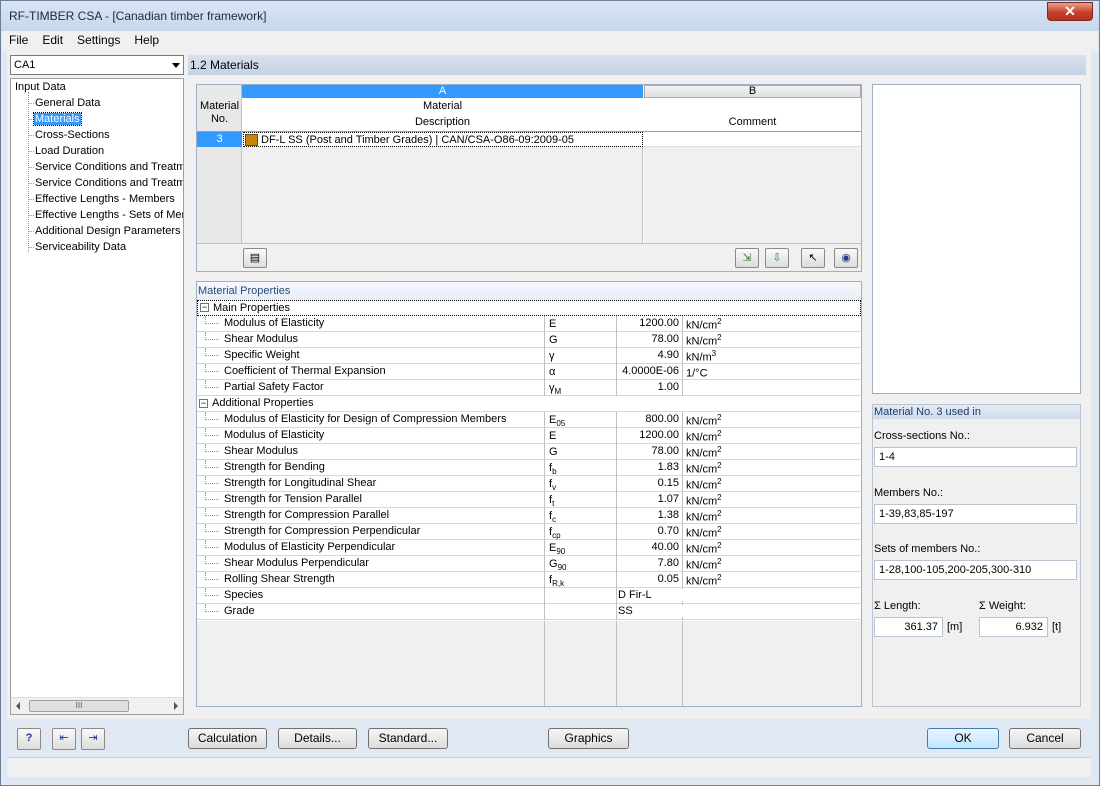 This screenshot has height=786, width=1100. I want to click on tree-item-service-conditions-1: Service Conditions and Treatme, so click(109, 167).